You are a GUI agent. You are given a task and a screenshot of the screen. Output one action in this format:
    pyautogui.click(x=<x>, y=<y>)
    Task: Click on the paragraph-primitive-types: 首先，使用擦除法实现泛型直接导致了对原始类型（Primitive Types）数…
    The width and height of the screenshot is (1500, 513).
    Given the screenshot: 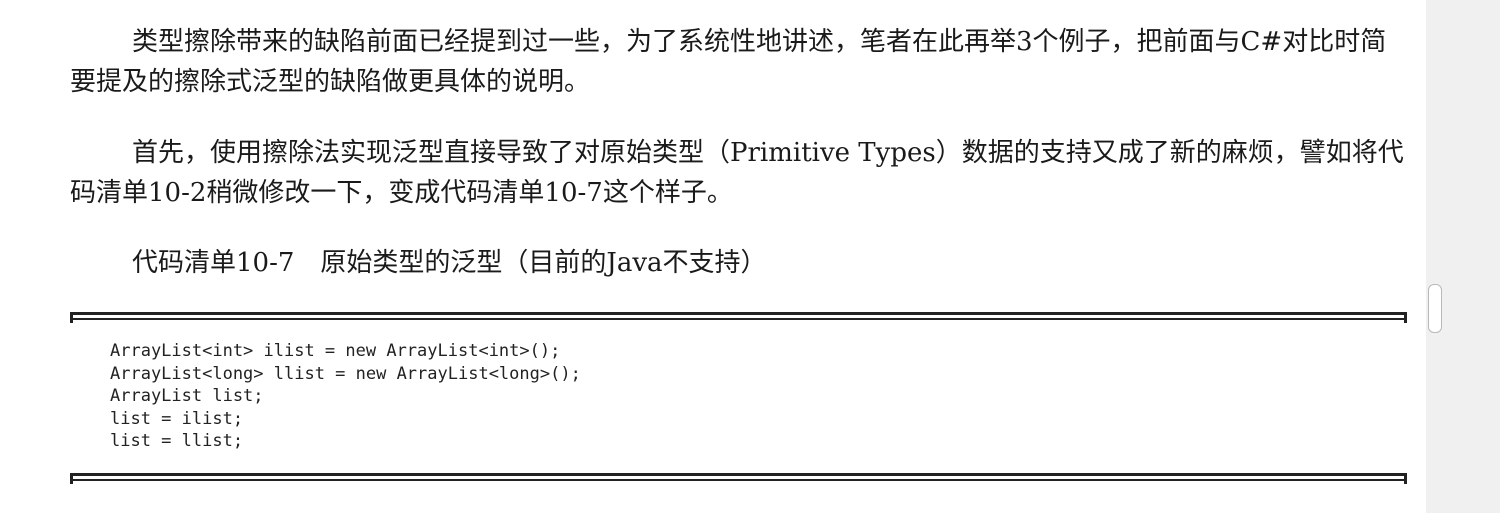 What is the action you would take?
    pyautogui.click(x=737, y=173)
    